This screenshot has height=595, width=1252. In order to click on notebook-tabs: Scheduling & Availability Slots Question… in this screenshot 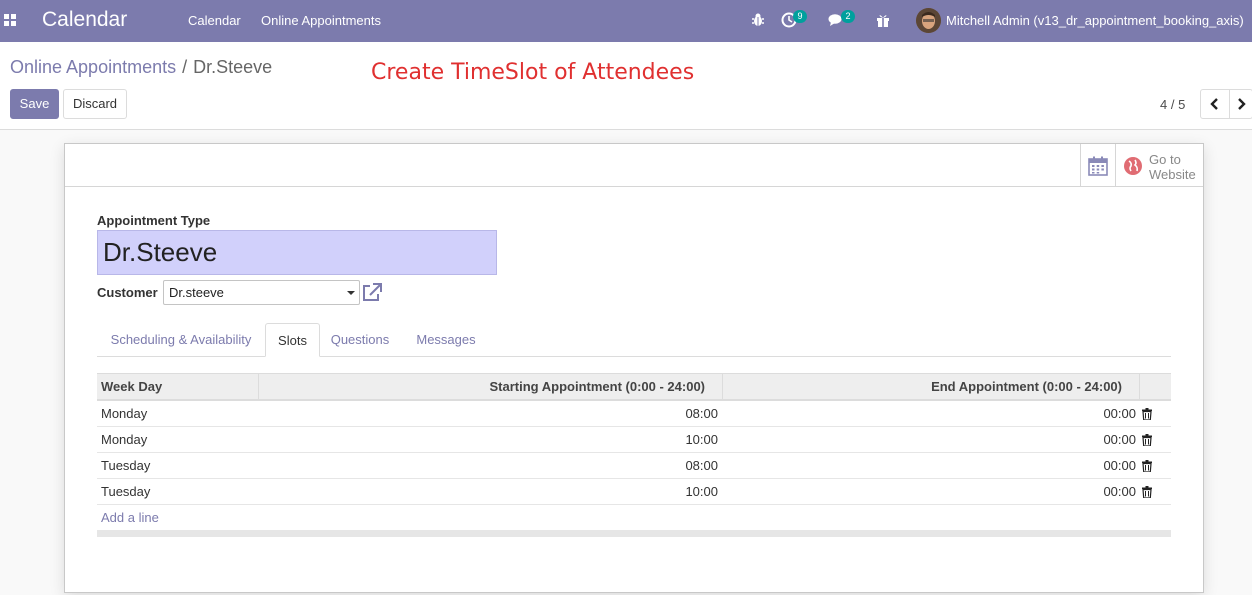, I will do `click(634, 340)`.